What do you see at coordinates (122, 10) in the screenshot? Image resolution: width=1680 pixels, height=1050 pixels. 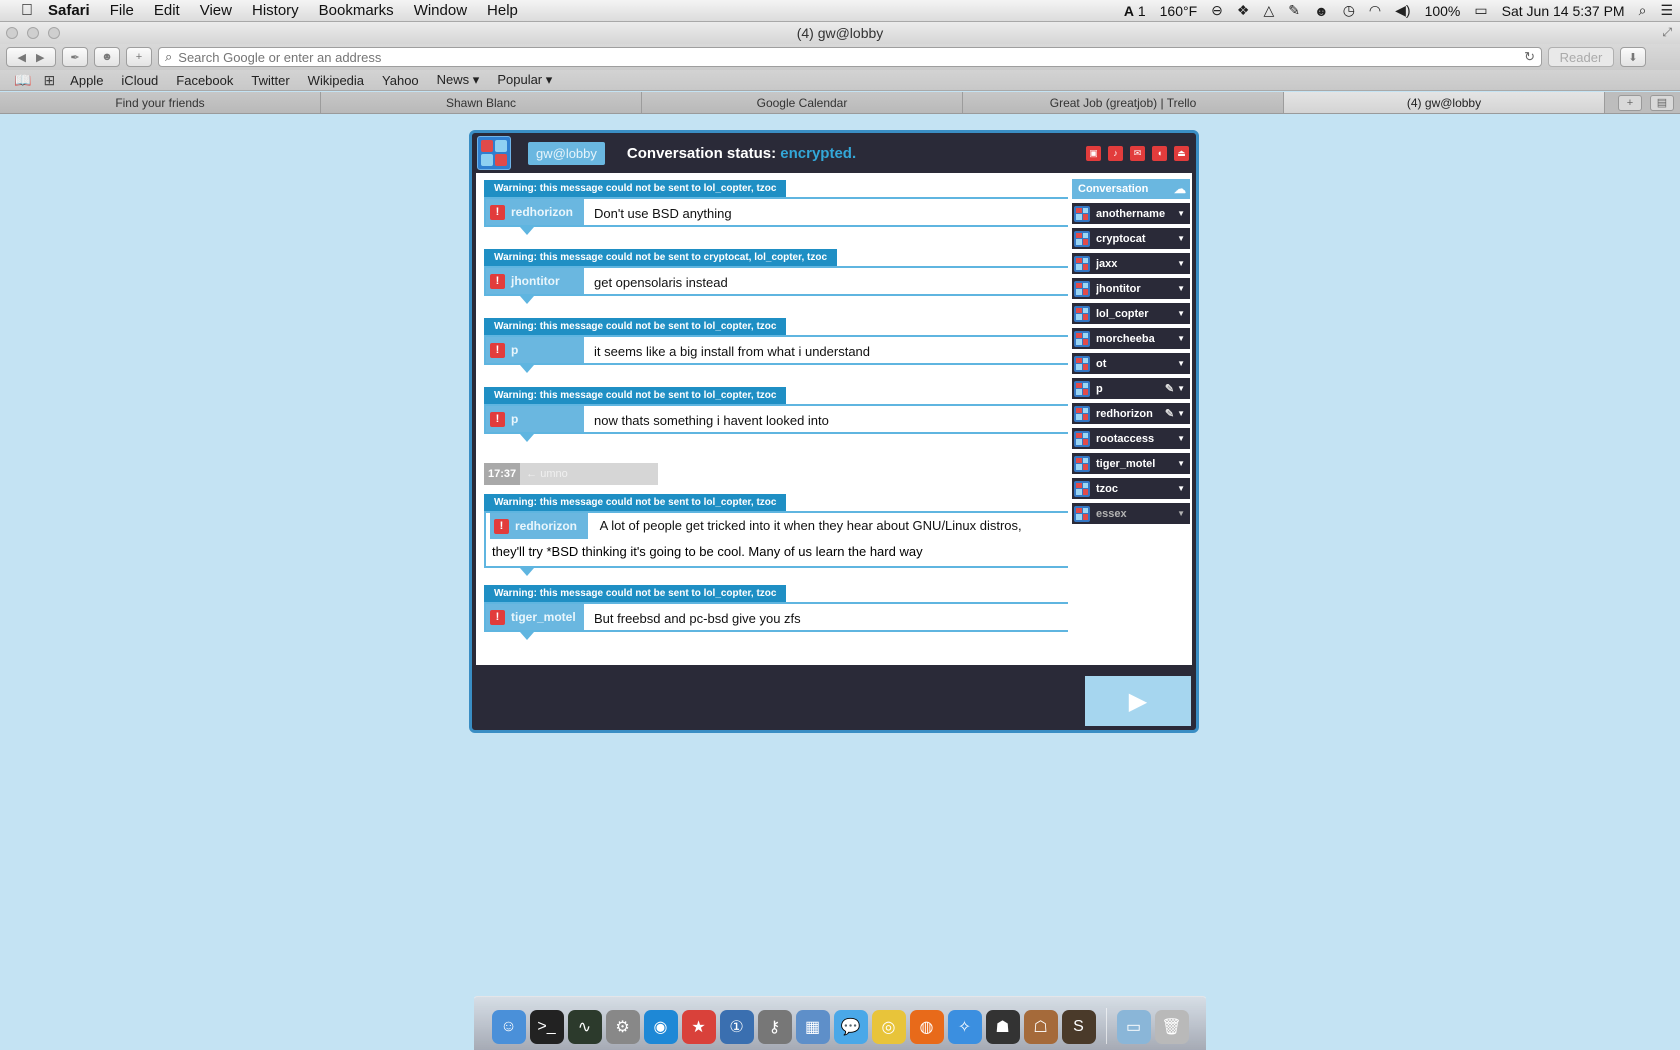 I see `menu-file: File` at bounding box center [122, 10].